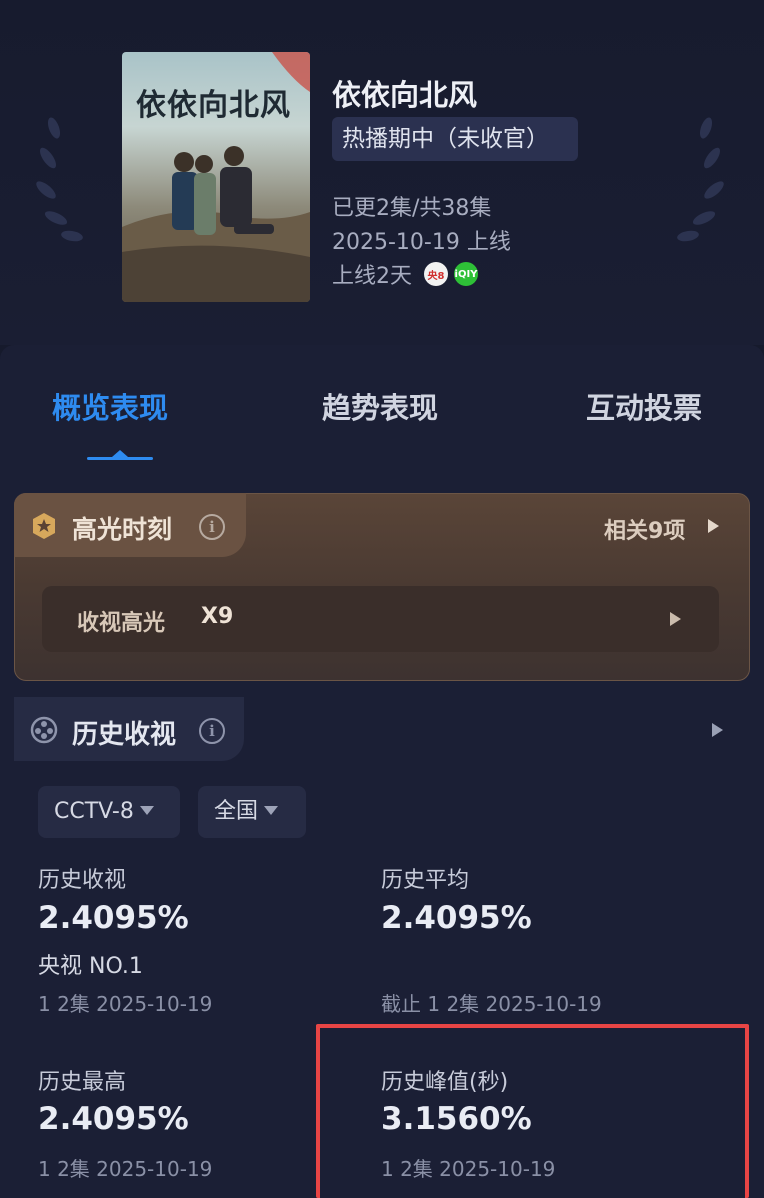  Describe the element at coordinates (44, 730) in the screenshot. I see `film-reel-icon` at that location.